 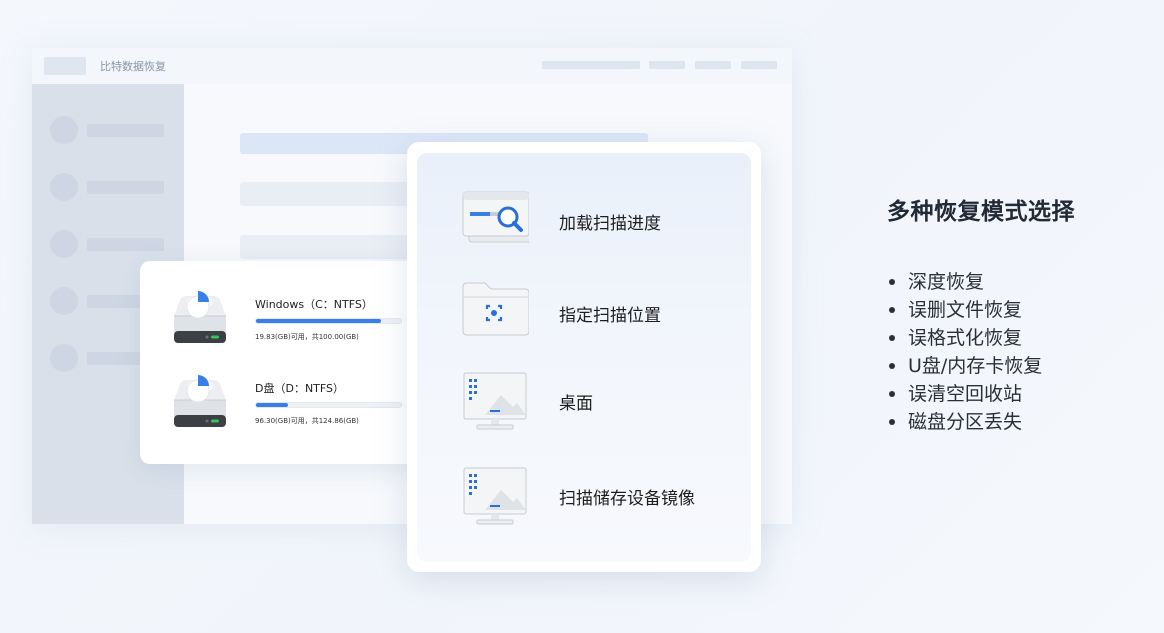 What do you see at coordinates (610, 224) in the screenshot?
I see `mode-label: 加载扫描进度` at bounding box center [610, 224].